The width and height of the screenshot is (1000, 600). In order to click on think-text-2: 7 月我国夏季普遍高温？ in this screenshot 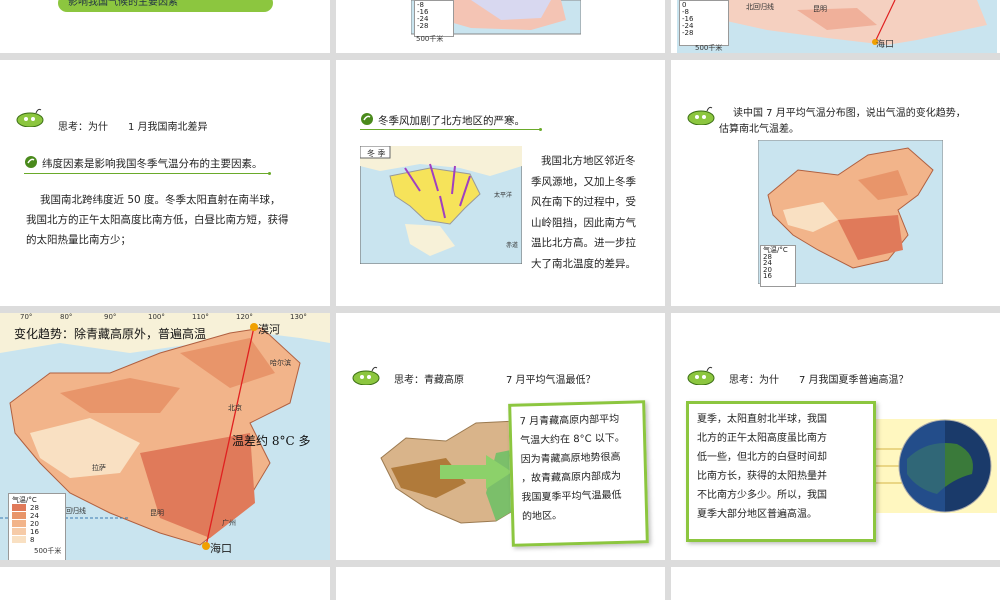, I will do `click(854, 380)`.